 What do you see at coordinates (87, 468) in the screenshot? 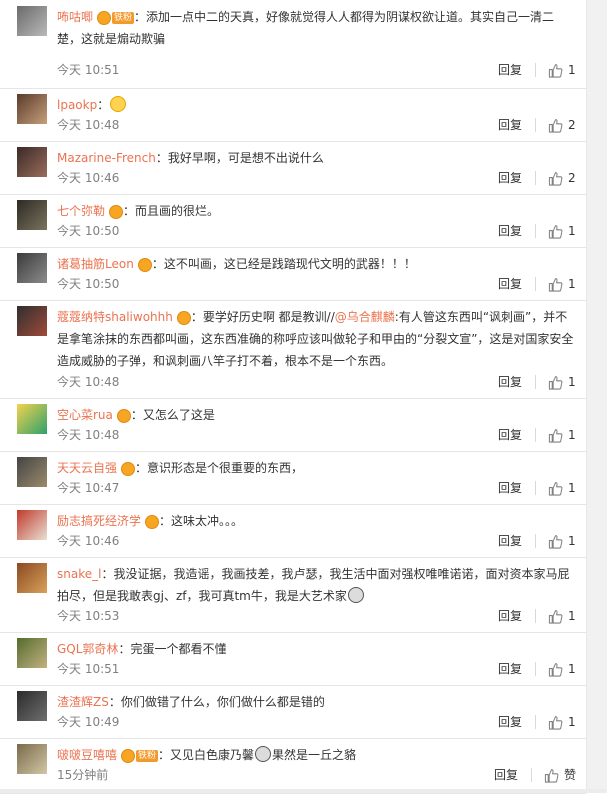
I see `username-link: 天天云自强` at bounding box center [87, 468].